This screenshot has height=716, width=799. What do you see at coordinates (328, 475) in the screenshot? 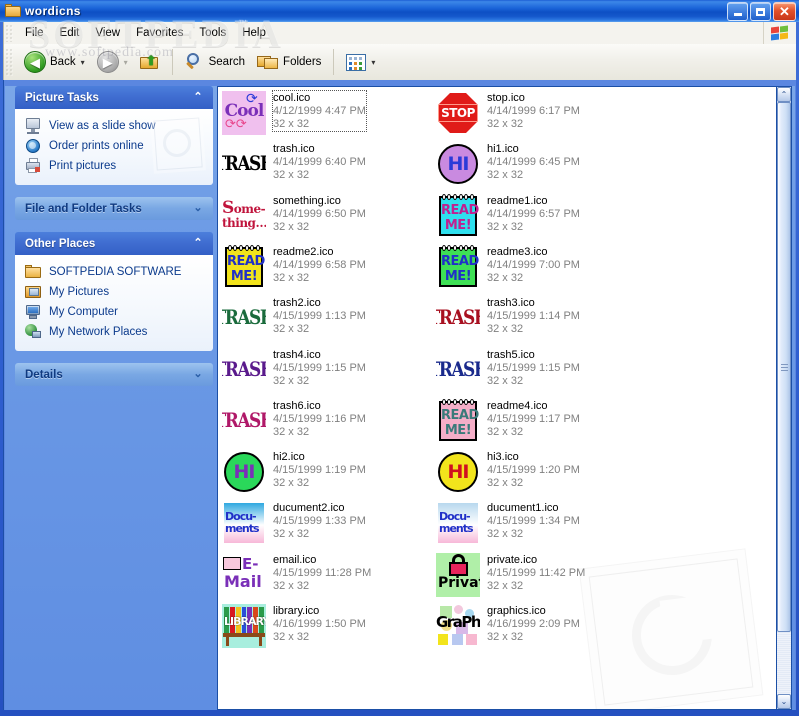
I see `file-list-item: HI hi2.ico 4/15/1999 1:19 PM 32 x 32` at bounding box center [328, 475].